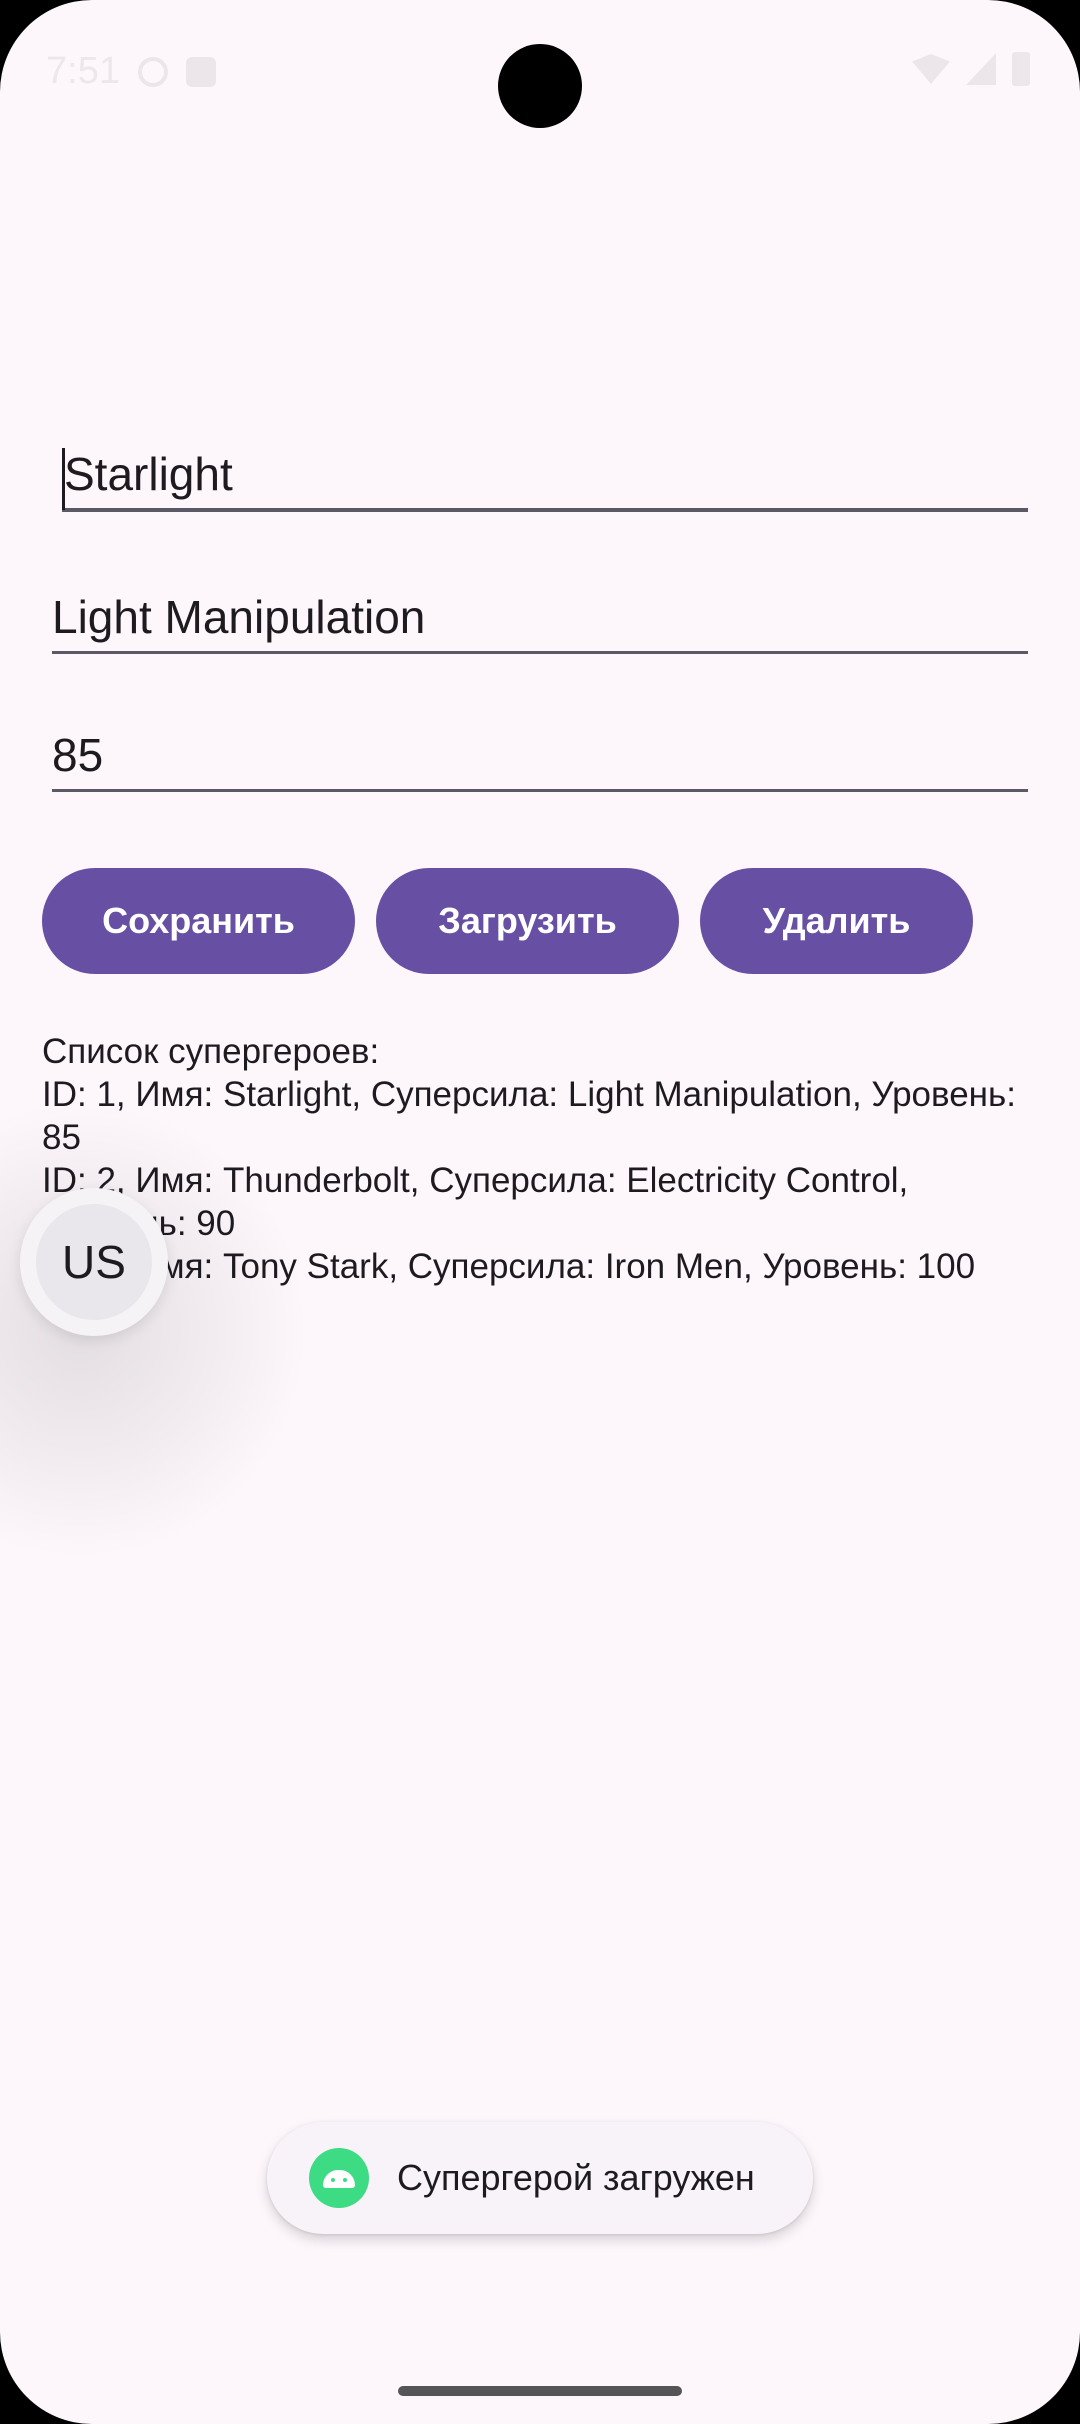  Describe the element at coordinates (200, 71) in the screenshot. I see `notification-icon` at that location.